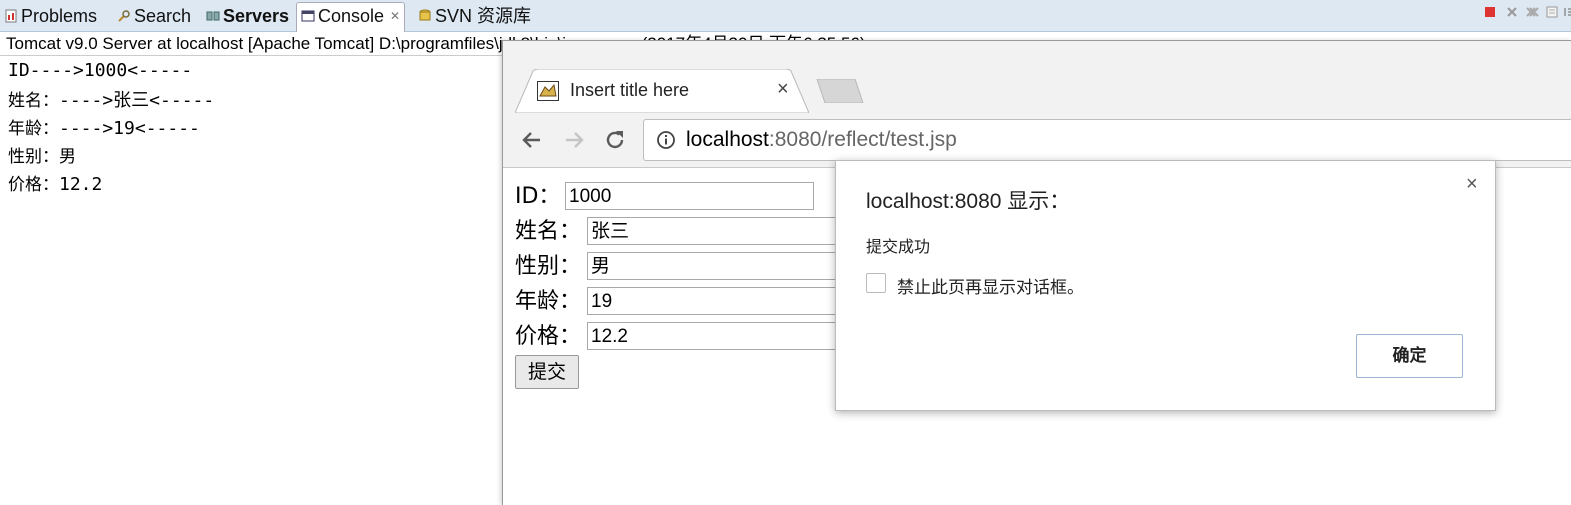  I want to click on tab-servers: Servers, so click(247, 16).